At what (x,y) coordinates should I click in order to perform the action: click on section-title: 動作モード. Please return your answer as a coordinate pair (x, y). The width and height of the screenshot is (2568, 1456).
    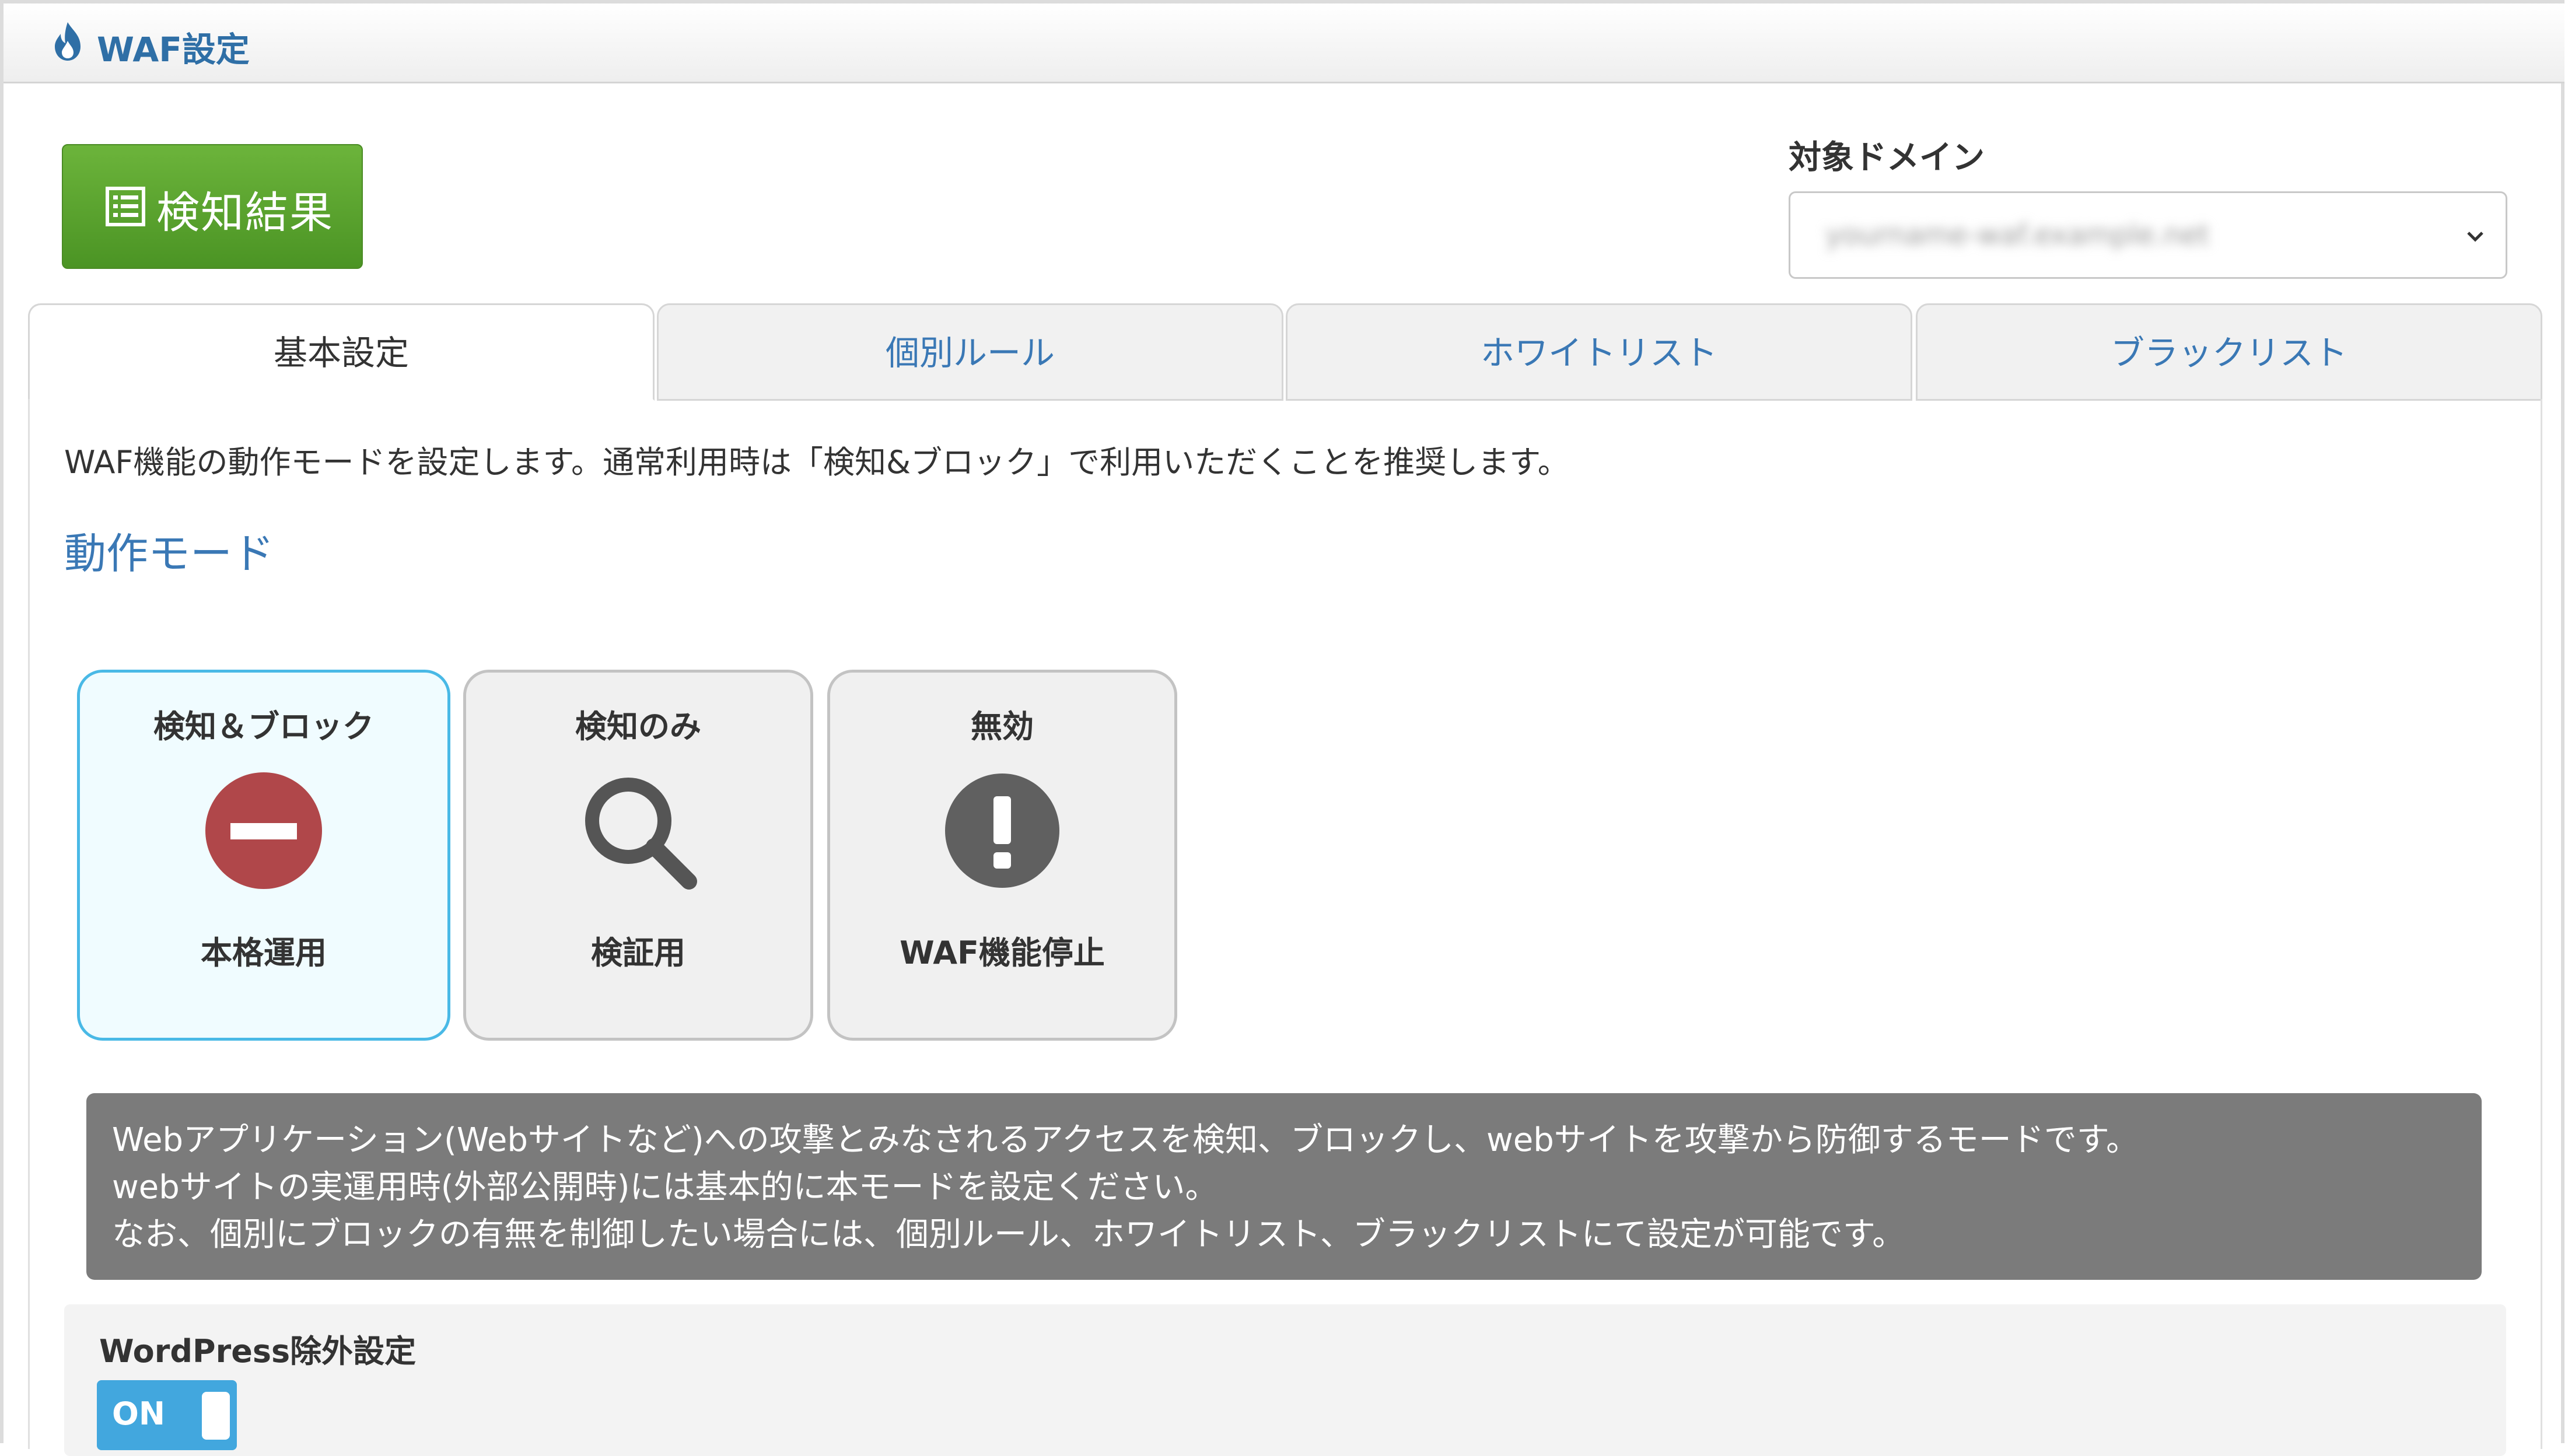
    Looking at the image, I should click on (169, 553).